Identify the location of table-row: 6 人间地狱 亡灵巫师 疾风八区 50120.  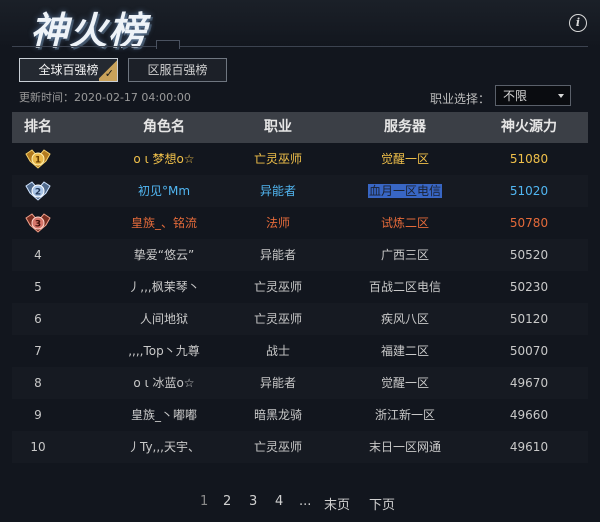
(300, 319).